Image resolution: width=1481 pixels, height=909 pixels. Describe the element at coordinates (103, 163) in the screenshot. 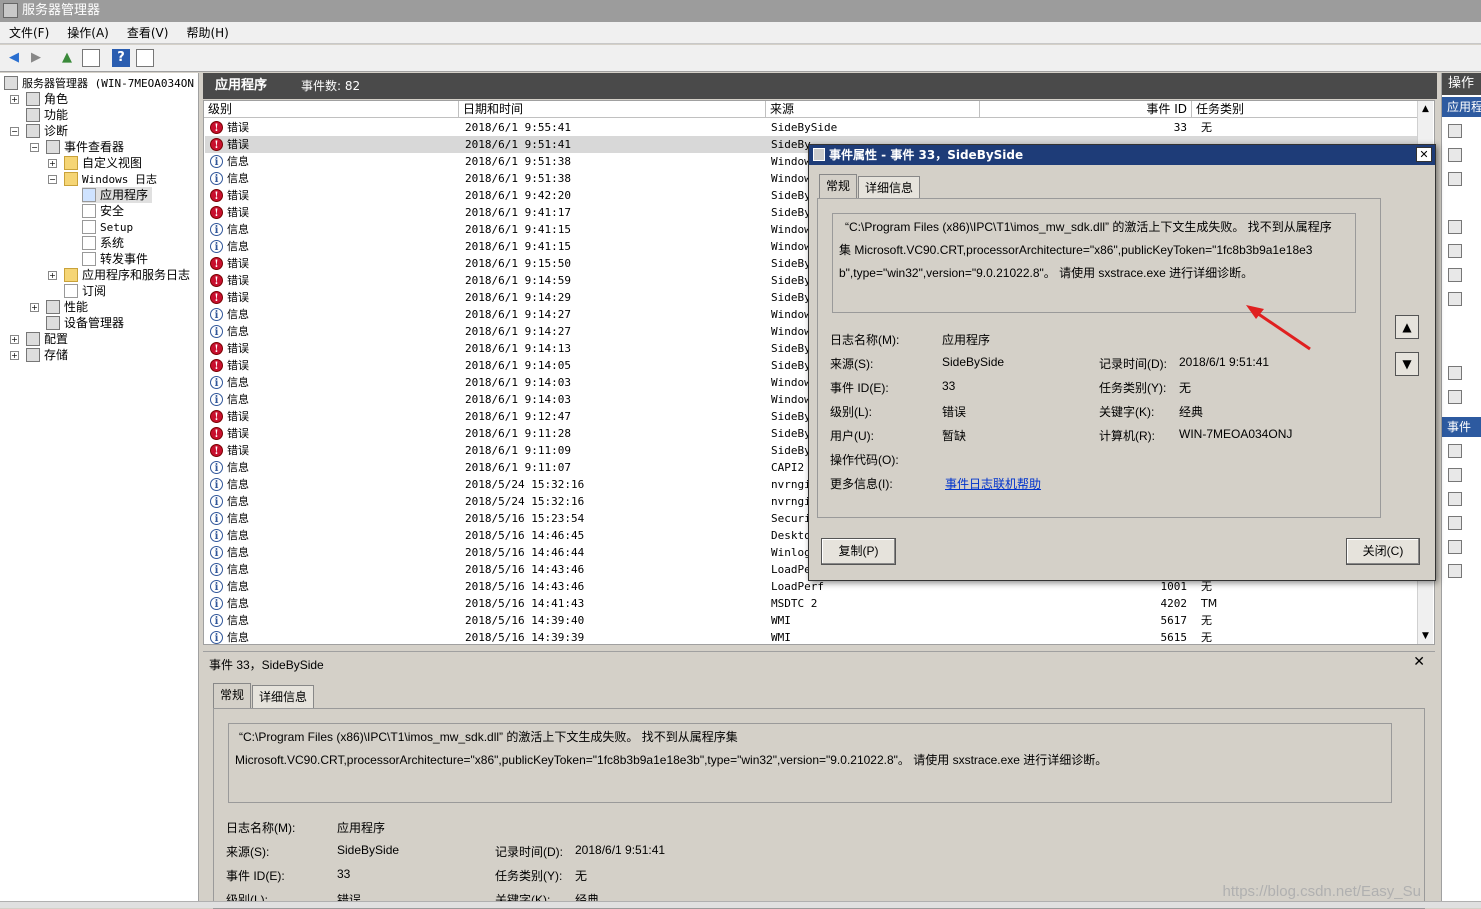

I see `tree-item-custom-views: 自定义视图` at that location.